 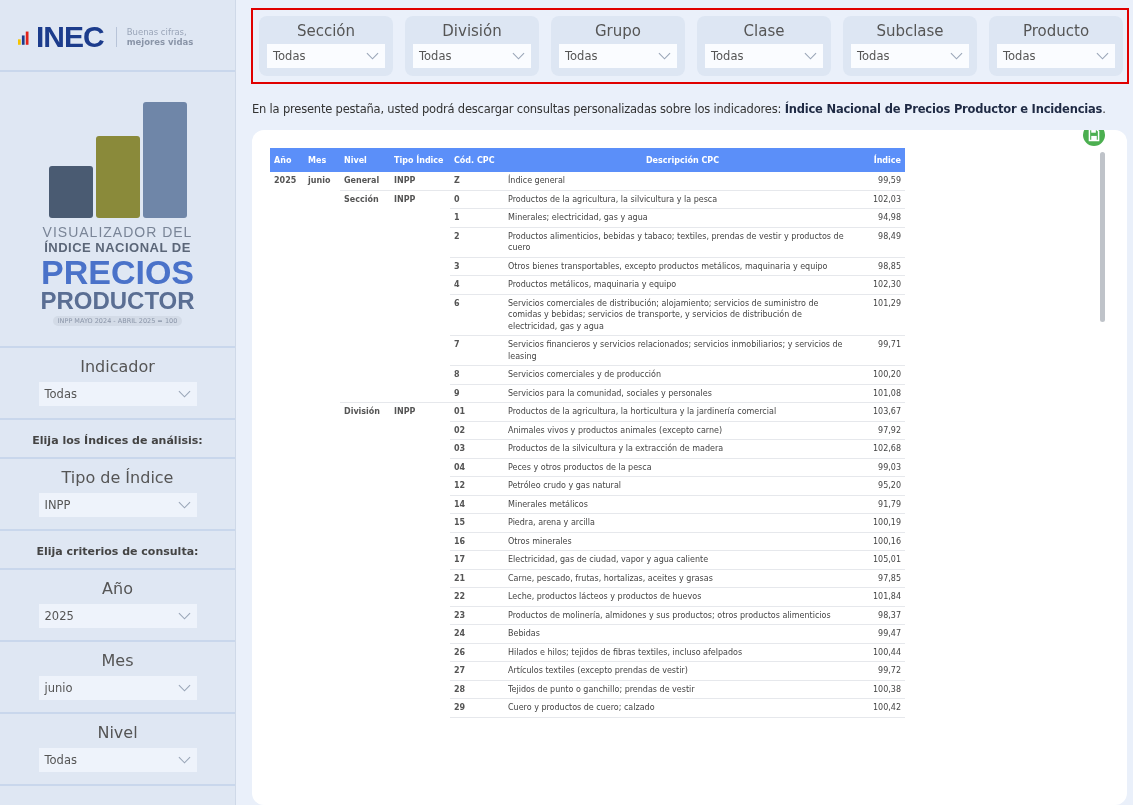 I want to click on table-cell: 99,47, so click(x=889, y=633).